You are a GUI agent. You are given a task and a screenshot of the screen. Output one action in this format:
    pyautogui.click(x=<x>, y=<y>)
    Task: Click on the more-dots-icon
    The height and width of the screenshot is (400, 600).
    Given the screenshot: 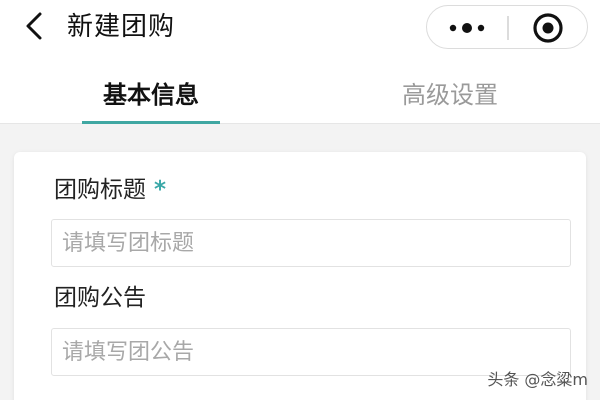 What is the action you would take?
    pyautogui.click(x=467, y=28)
    